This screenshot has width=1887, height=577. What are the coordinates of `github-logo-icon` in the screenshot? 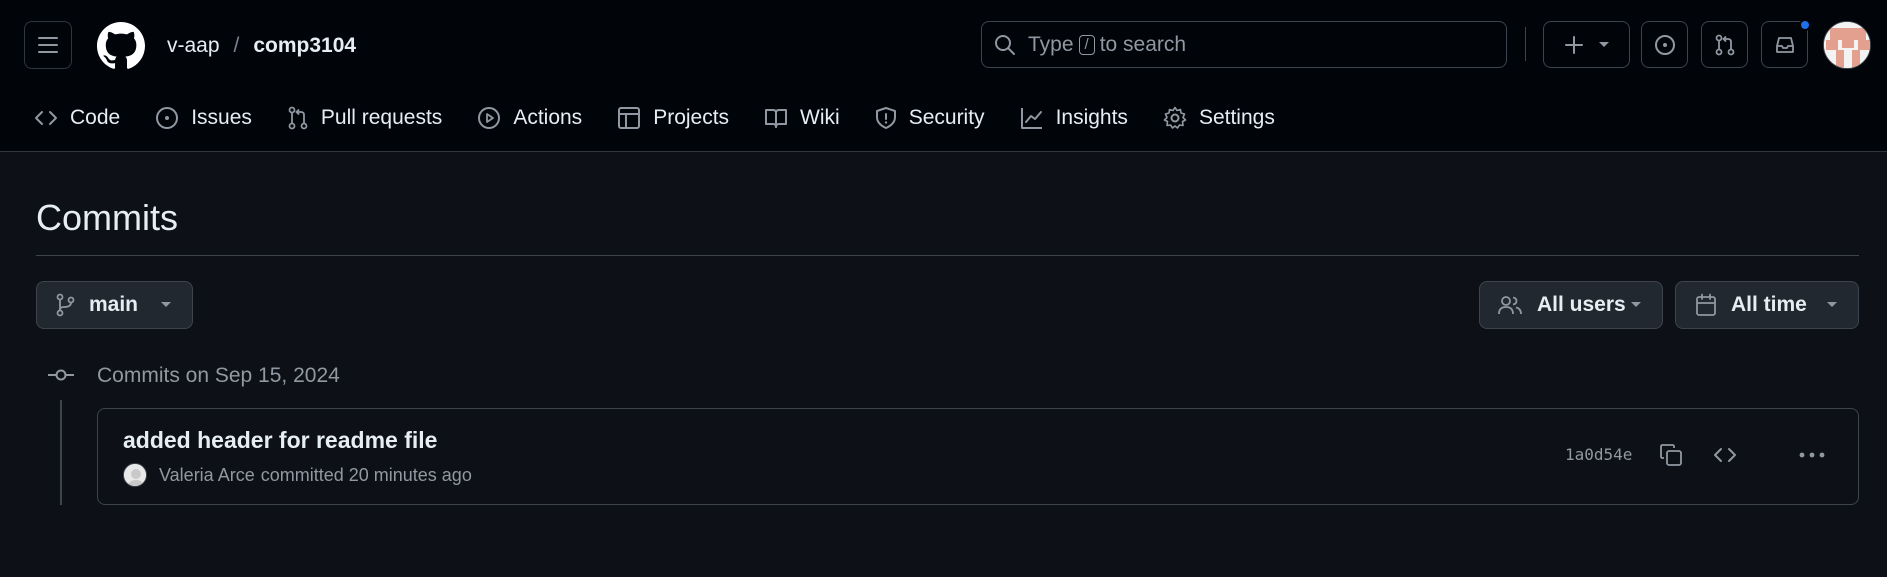 It's located at (121, 46).